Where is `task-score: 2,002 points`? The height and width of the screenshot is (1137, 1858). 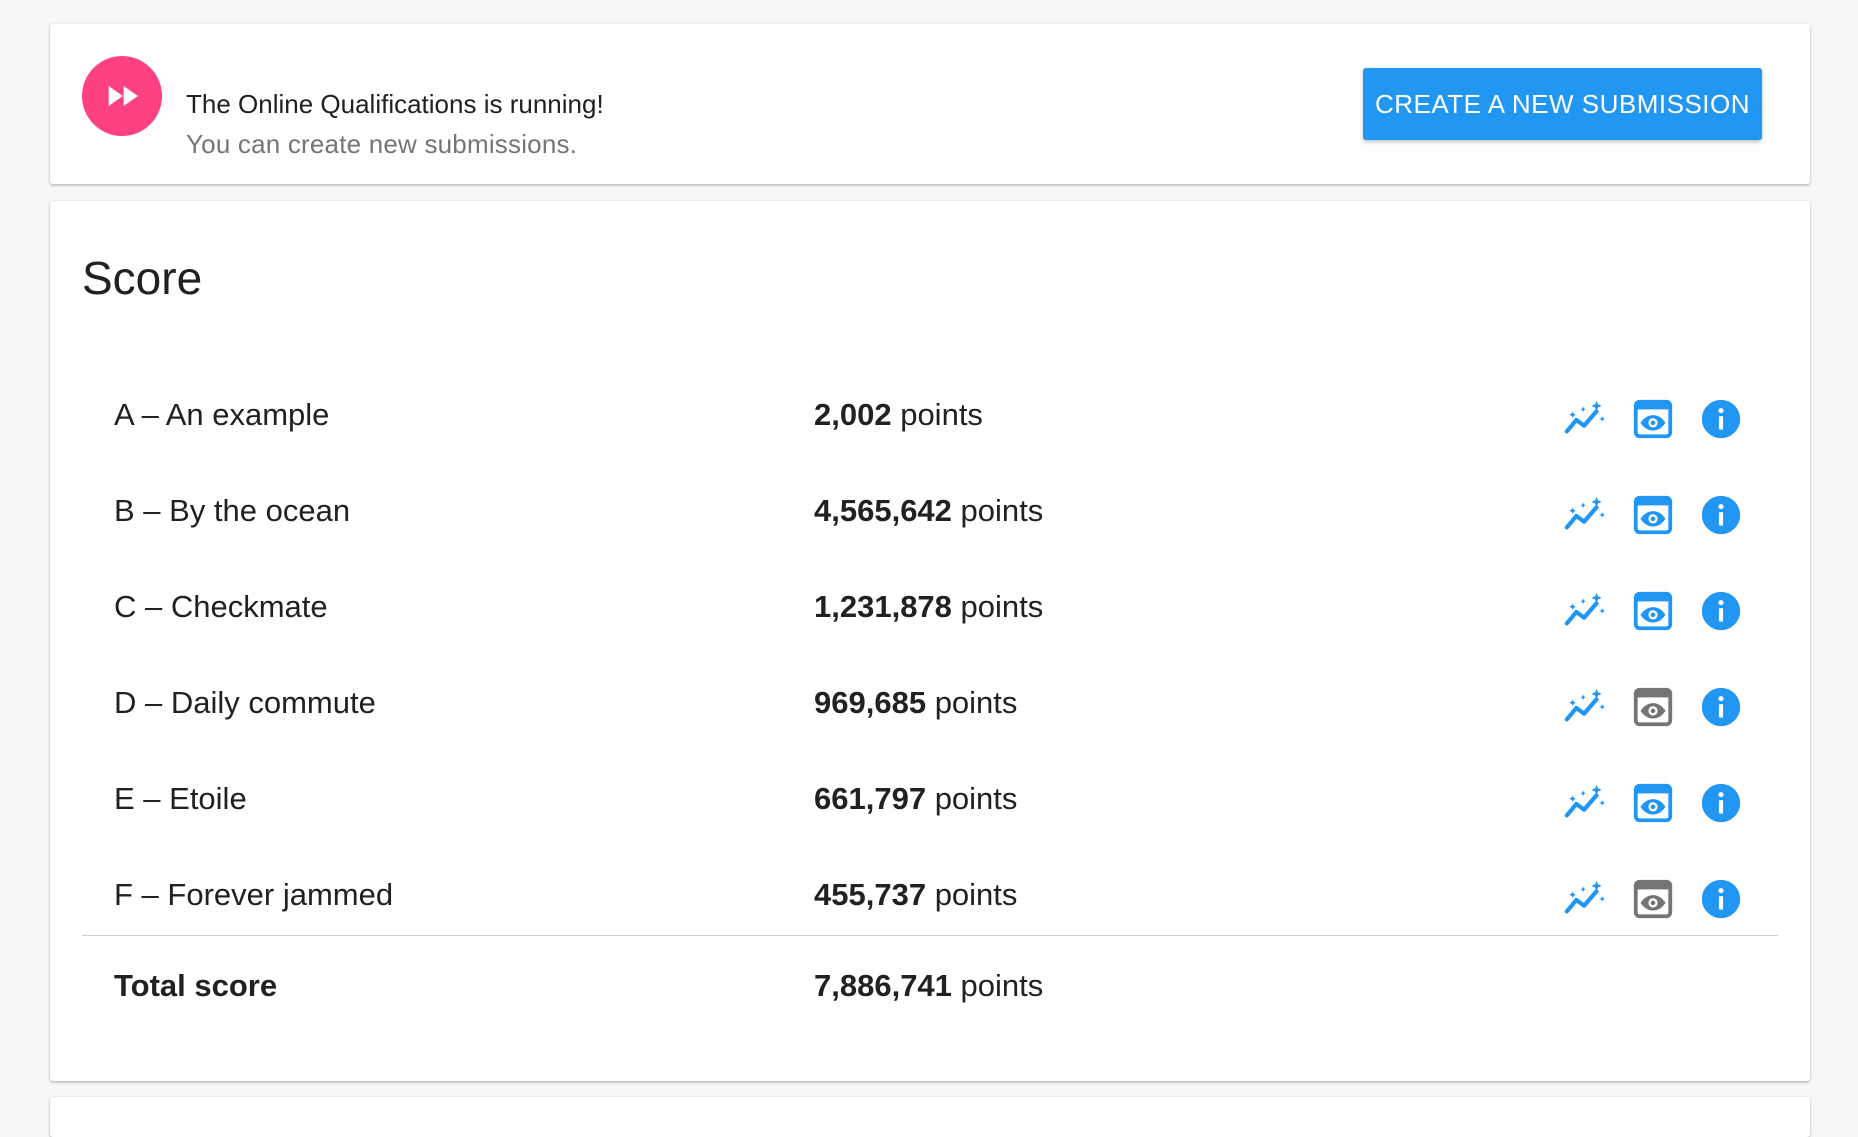 task-score: 2,002 points is located at coordinates (898, 415).